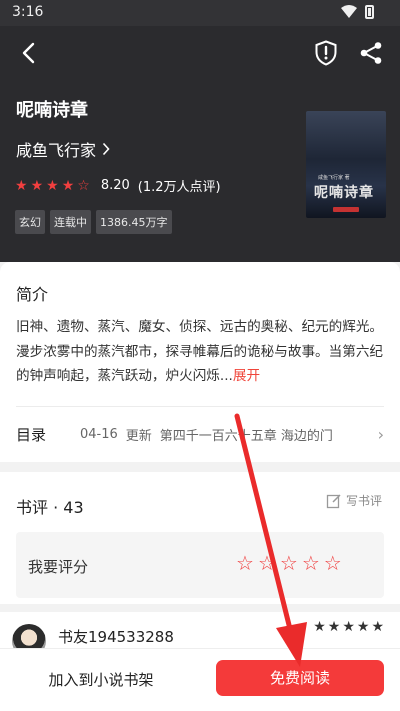 This screenshot has width=400, height=711. Describe the element at coordinates (56, 150) in the screenshot. I see `author-name: 咸鱼飞行家` at that location.